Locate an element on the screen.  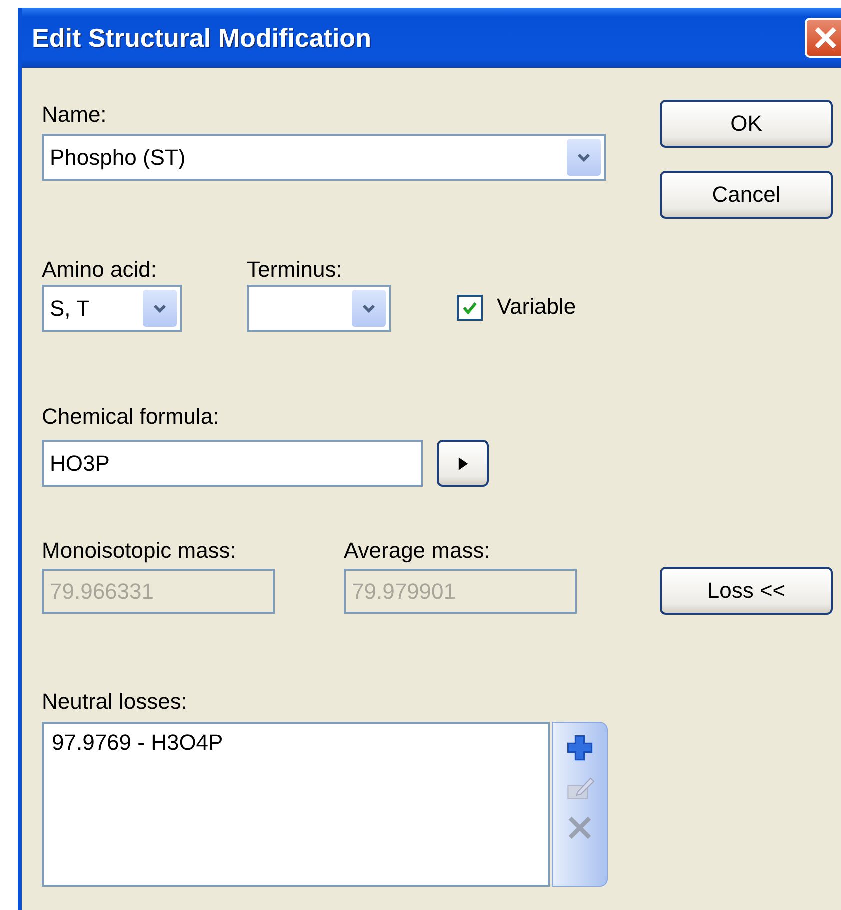
play-icon is located at coordinates (463, 464).